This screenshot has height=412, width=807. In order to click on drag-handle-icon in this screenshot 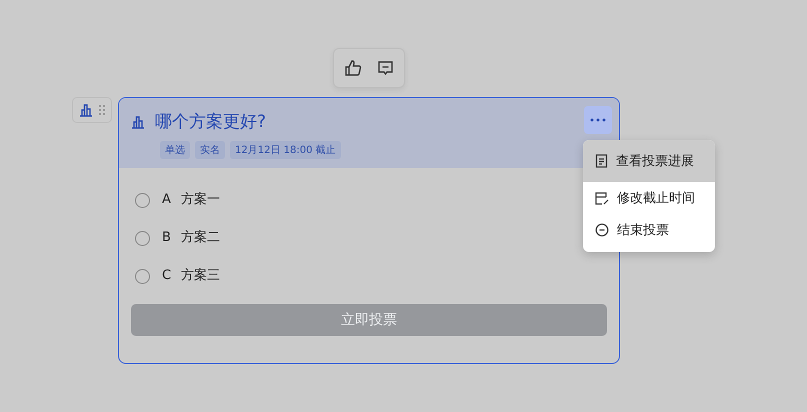, I will do `click(102, 110)`.